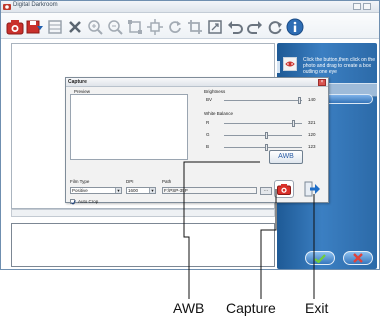 This screenshot has width=380, height=319. Describe the element at coordinates (221, 230) in the screenshot. I see `awb-callout-line` at that location.